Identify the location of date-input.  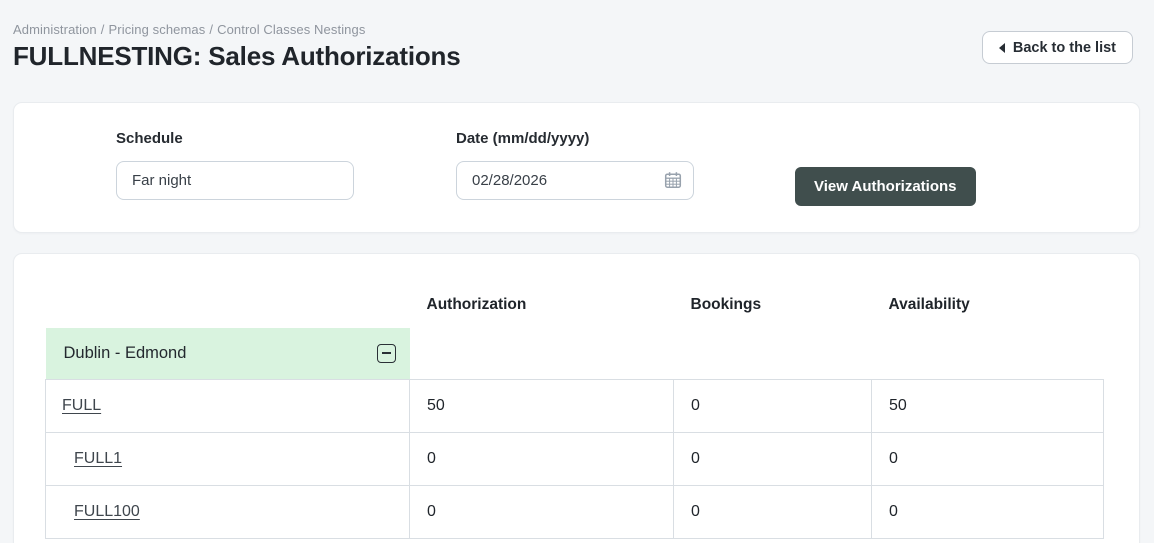
(575, 180).